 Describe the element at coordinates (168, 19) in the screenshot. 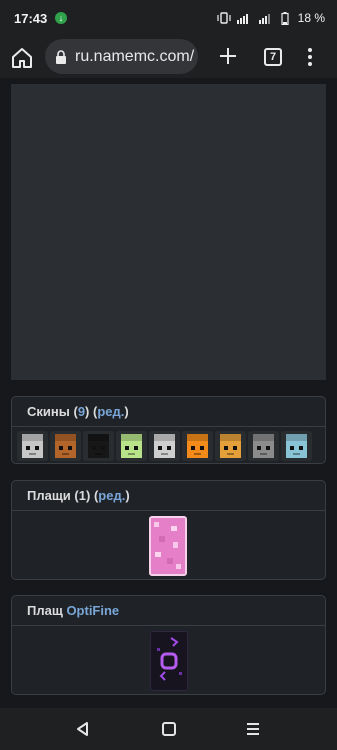

I see `status-bar: 17:43 ↓ 18 %` at that location.